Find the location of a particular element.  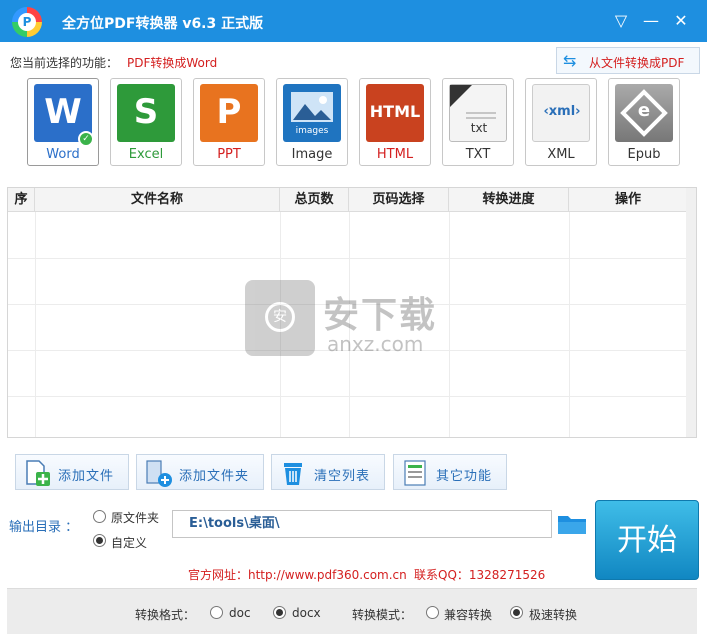

start-button: 开始 is located at coordinates (647, 540).